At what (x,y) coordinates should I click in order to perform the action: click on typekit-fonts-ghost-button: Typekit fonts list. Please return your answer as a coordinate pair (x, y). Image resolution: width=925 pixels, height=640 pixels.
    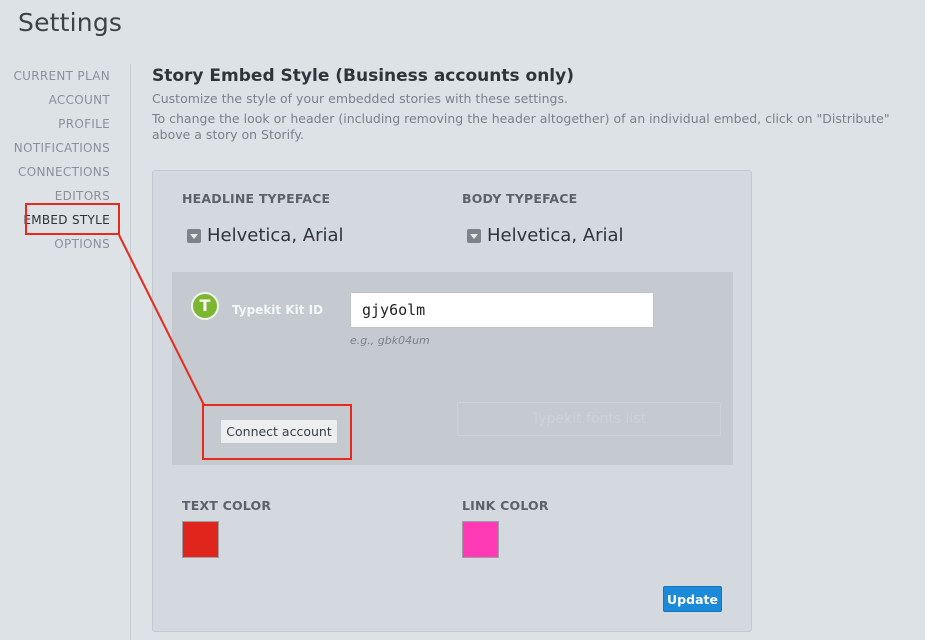
    Looking at the image, I should click on (589, 419).